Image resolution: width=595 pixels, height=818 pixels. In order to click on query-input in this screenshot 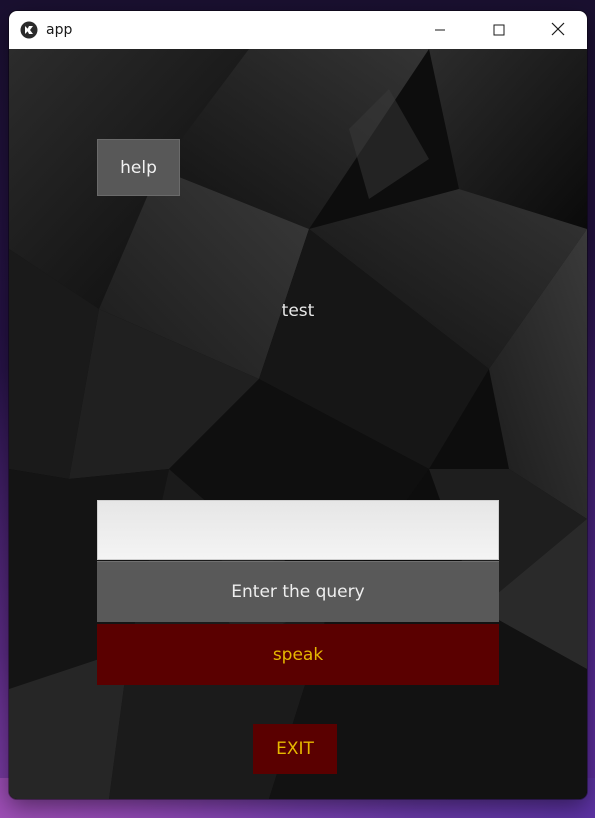, I will do `click(298, 530)`.